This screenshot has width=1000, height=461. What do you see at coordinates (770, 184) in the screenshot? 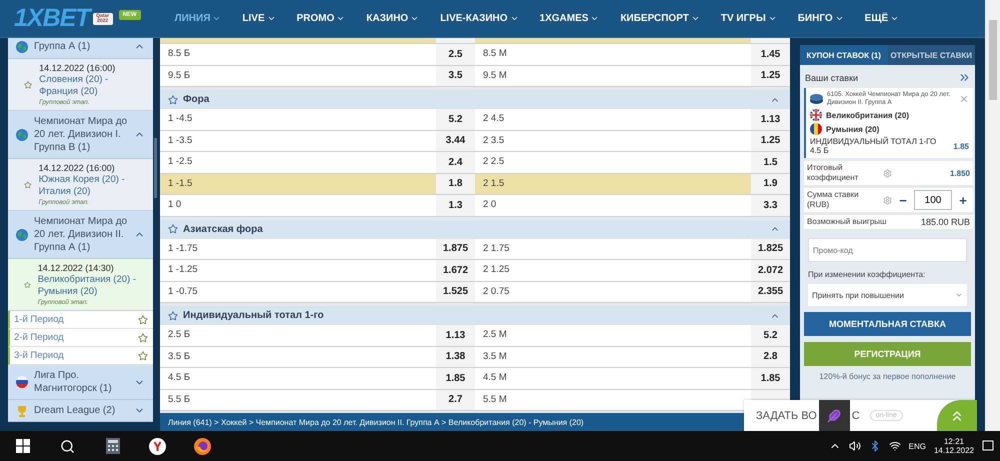
I see `odds-value: 1.9` at bounding box center [770, 184].